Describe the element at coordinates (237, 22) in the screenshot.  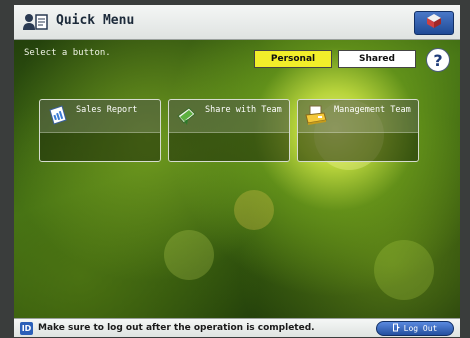
I see `title-bar: Quick Menu` at that location.